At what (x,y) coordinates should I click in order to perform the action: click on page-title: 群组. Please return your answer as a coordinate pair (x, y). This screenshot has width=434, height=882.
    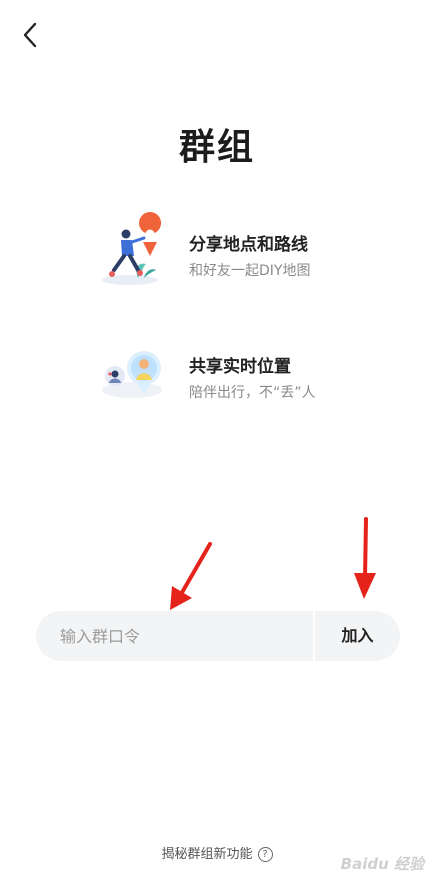
    Looking at the image, I should click on (216, 147).